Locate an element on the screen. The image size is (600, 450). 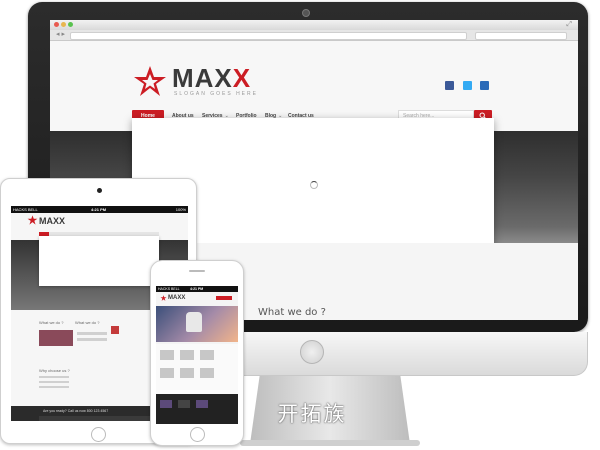
browser-titlebar: ⤢ is located at coordinates (314, 25).